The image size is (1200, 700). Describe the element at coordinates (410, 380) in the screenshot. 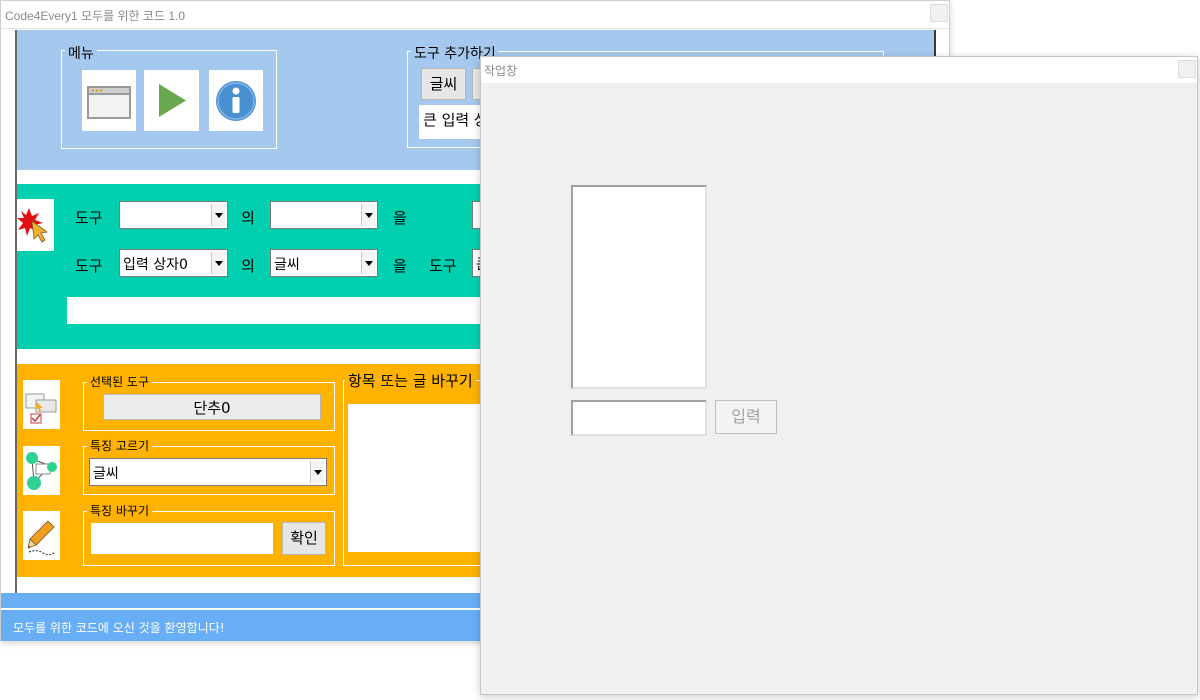

I see `change-items-label: 항목 또는 글 바꾸기` at that location.